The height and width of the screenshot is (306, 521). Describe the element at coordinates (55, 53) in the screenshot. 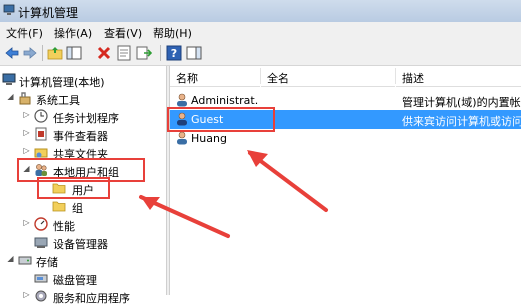

I see `up-folder-icon` at that location.